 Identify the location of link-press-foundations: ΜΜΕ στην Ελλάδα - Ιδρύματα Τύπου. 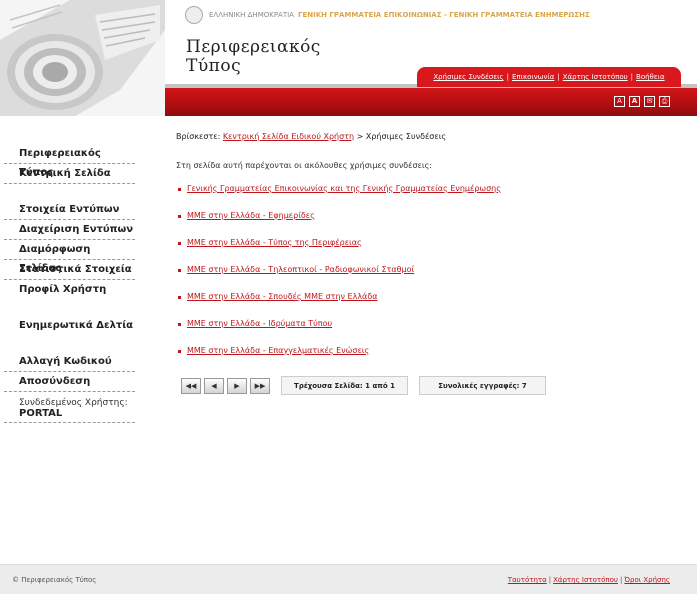
(259, 323).